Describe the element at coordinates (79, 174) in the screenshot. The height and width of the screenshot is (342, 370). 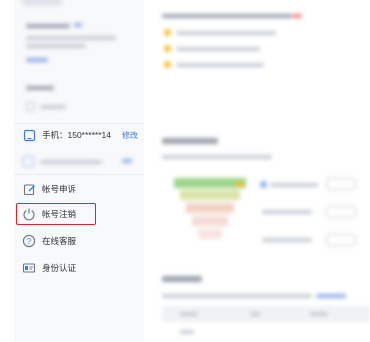
I see `sidebar-divider` at that location.